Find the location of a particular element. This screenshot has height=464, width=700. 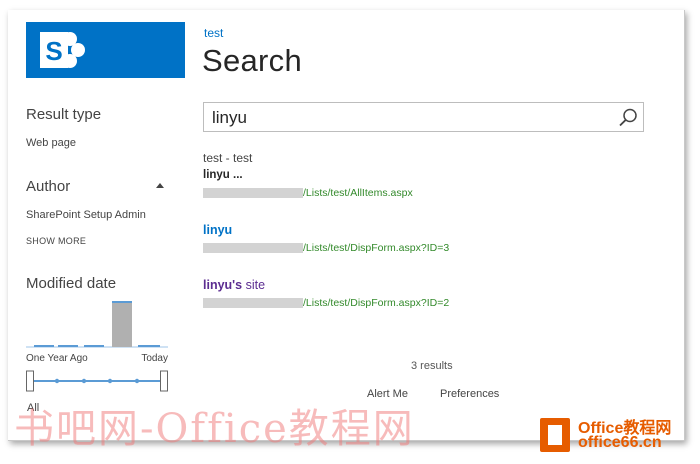

result-title: linyu is located at coordinates (217, 230).